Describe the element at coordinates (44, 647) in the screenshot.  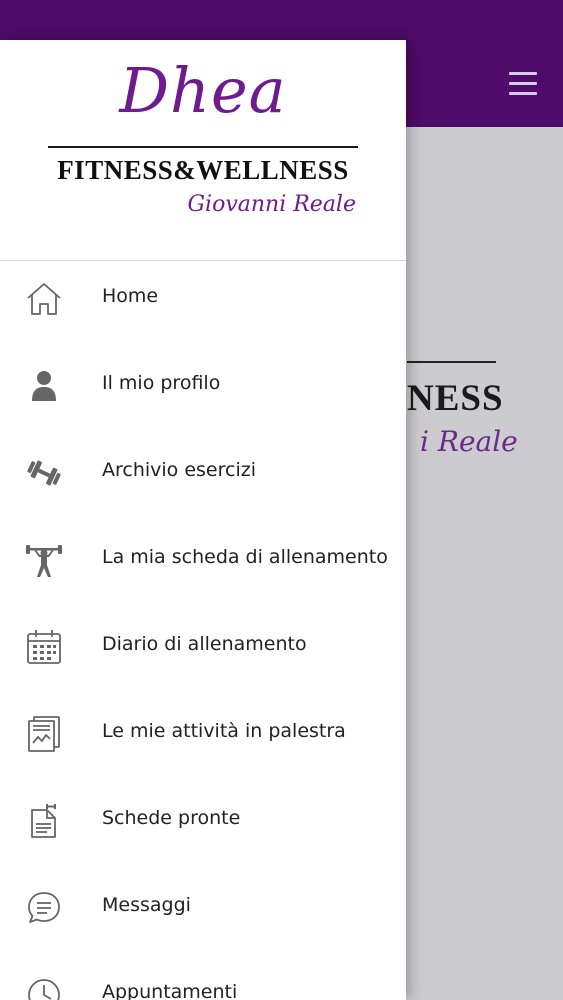
I see `calendar-icon` at that location.